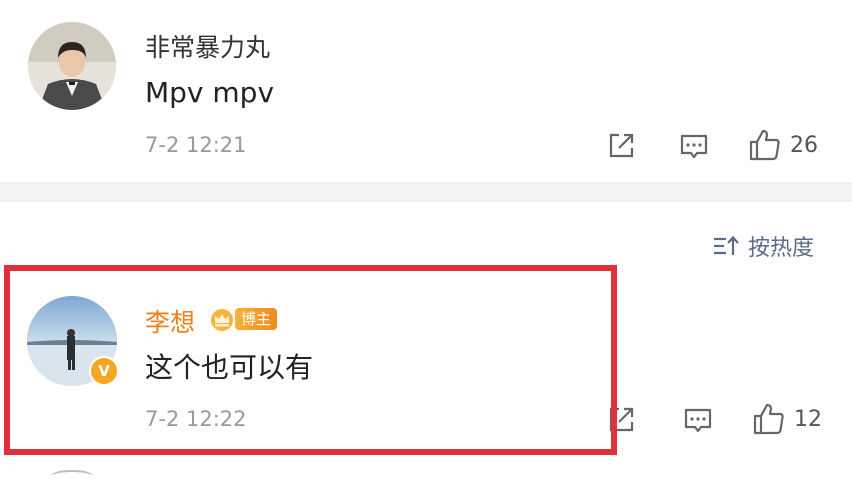  I want to click on like-button: 26, so click(783, 145).